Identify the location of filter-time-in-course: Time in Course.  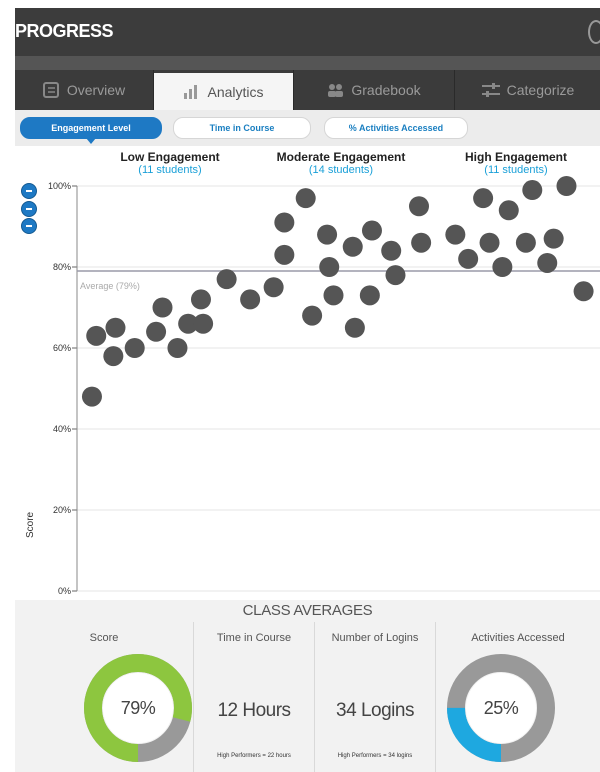
(242, 128).